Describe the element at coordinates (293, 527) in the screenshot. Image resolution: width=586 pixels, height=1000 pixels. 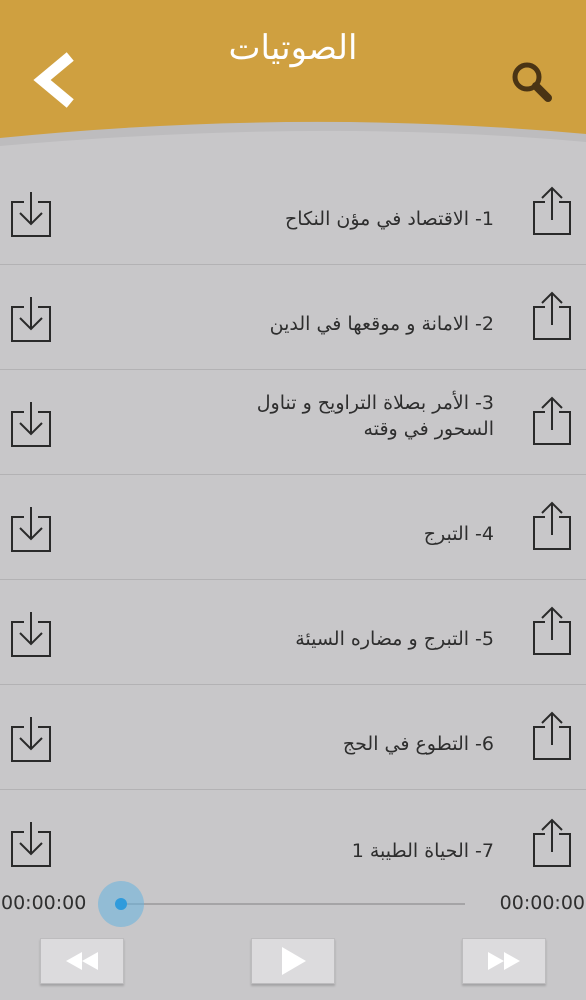
I see `list-item: 4- التبرج` at that location.